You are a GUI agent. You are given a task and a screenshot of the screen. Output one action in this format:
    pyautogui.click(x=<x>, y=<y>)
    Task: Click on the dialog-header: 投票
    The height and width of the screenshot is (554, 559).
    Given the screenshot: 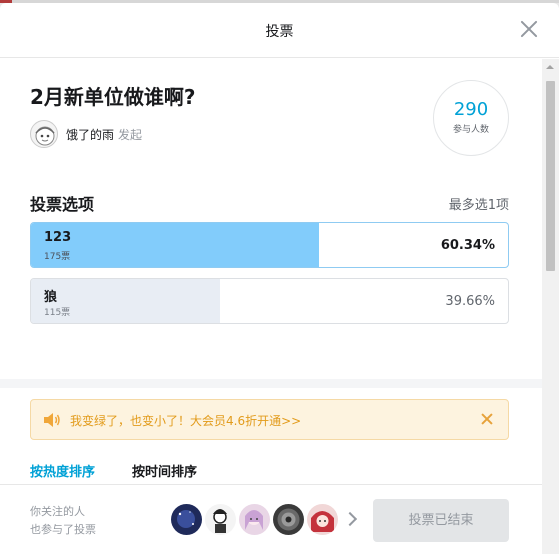 What is the action you would take?
    pyautogui.click(x=279, y=30)
    